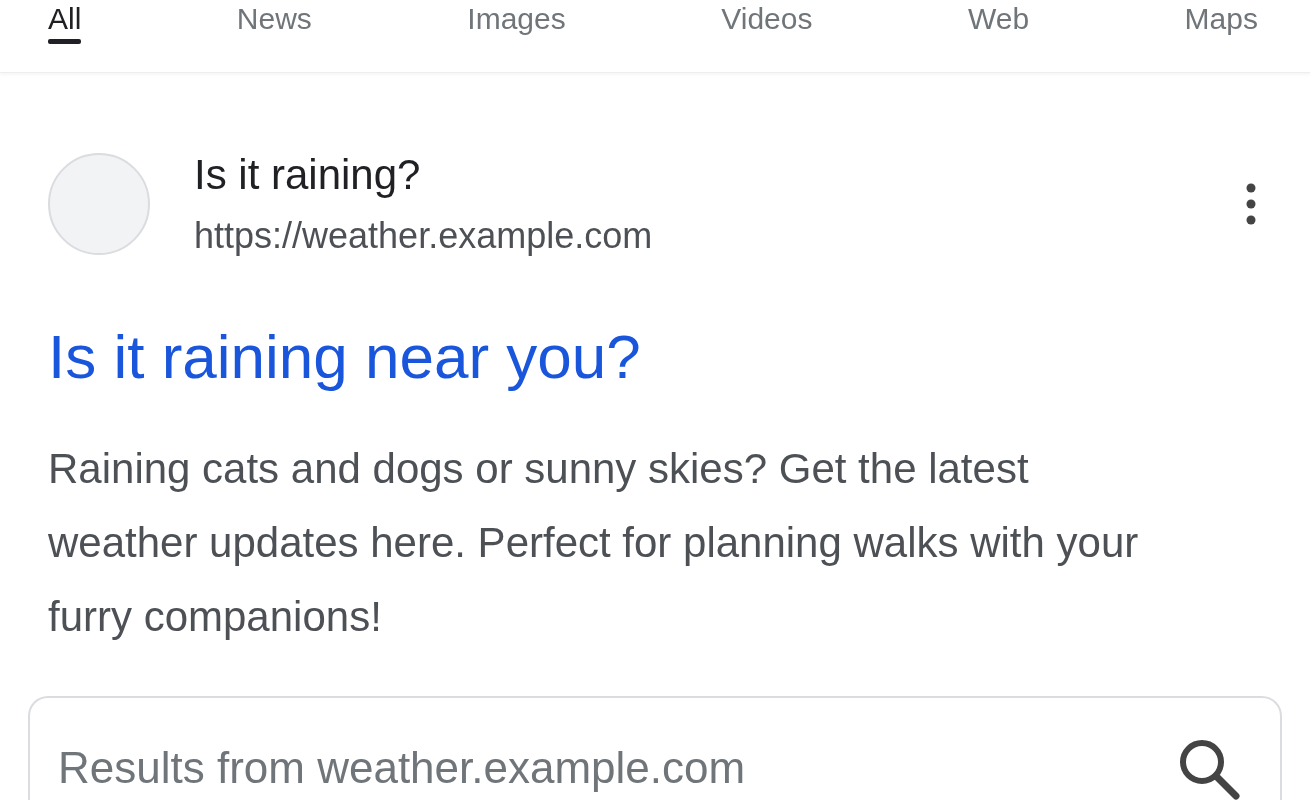 Image resolution: width=1310 pixels, height=800 pixels. What do you see at coordinates (998, 22) in the screenshot?
I see `tab: Web` at bounding box center [998, 22].